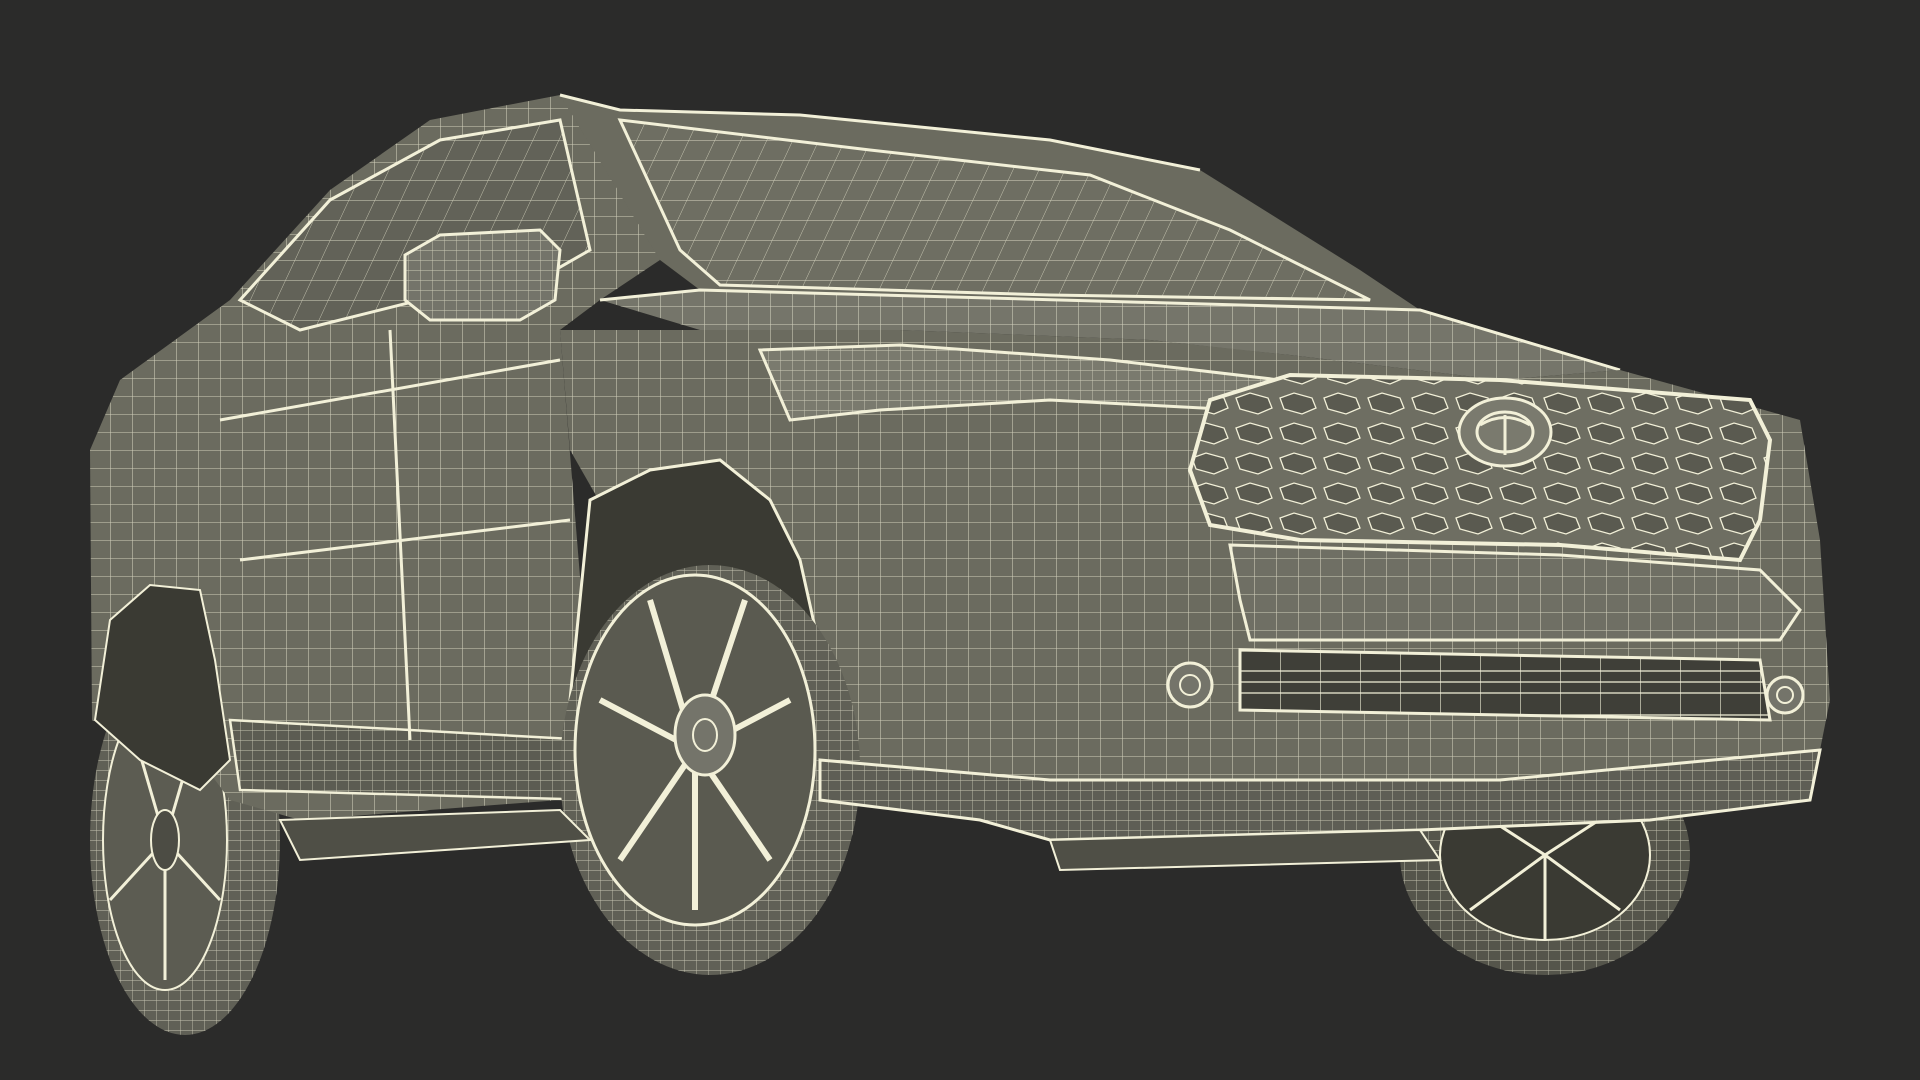  I want to click on right-fog-light, so click(1785, 695).